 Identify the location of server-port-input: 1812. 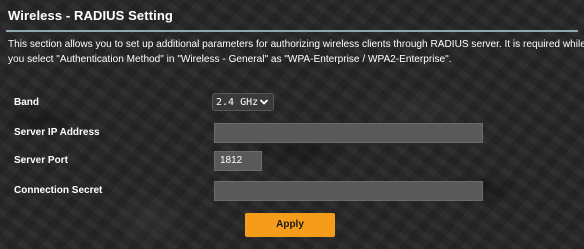
(238, 161).